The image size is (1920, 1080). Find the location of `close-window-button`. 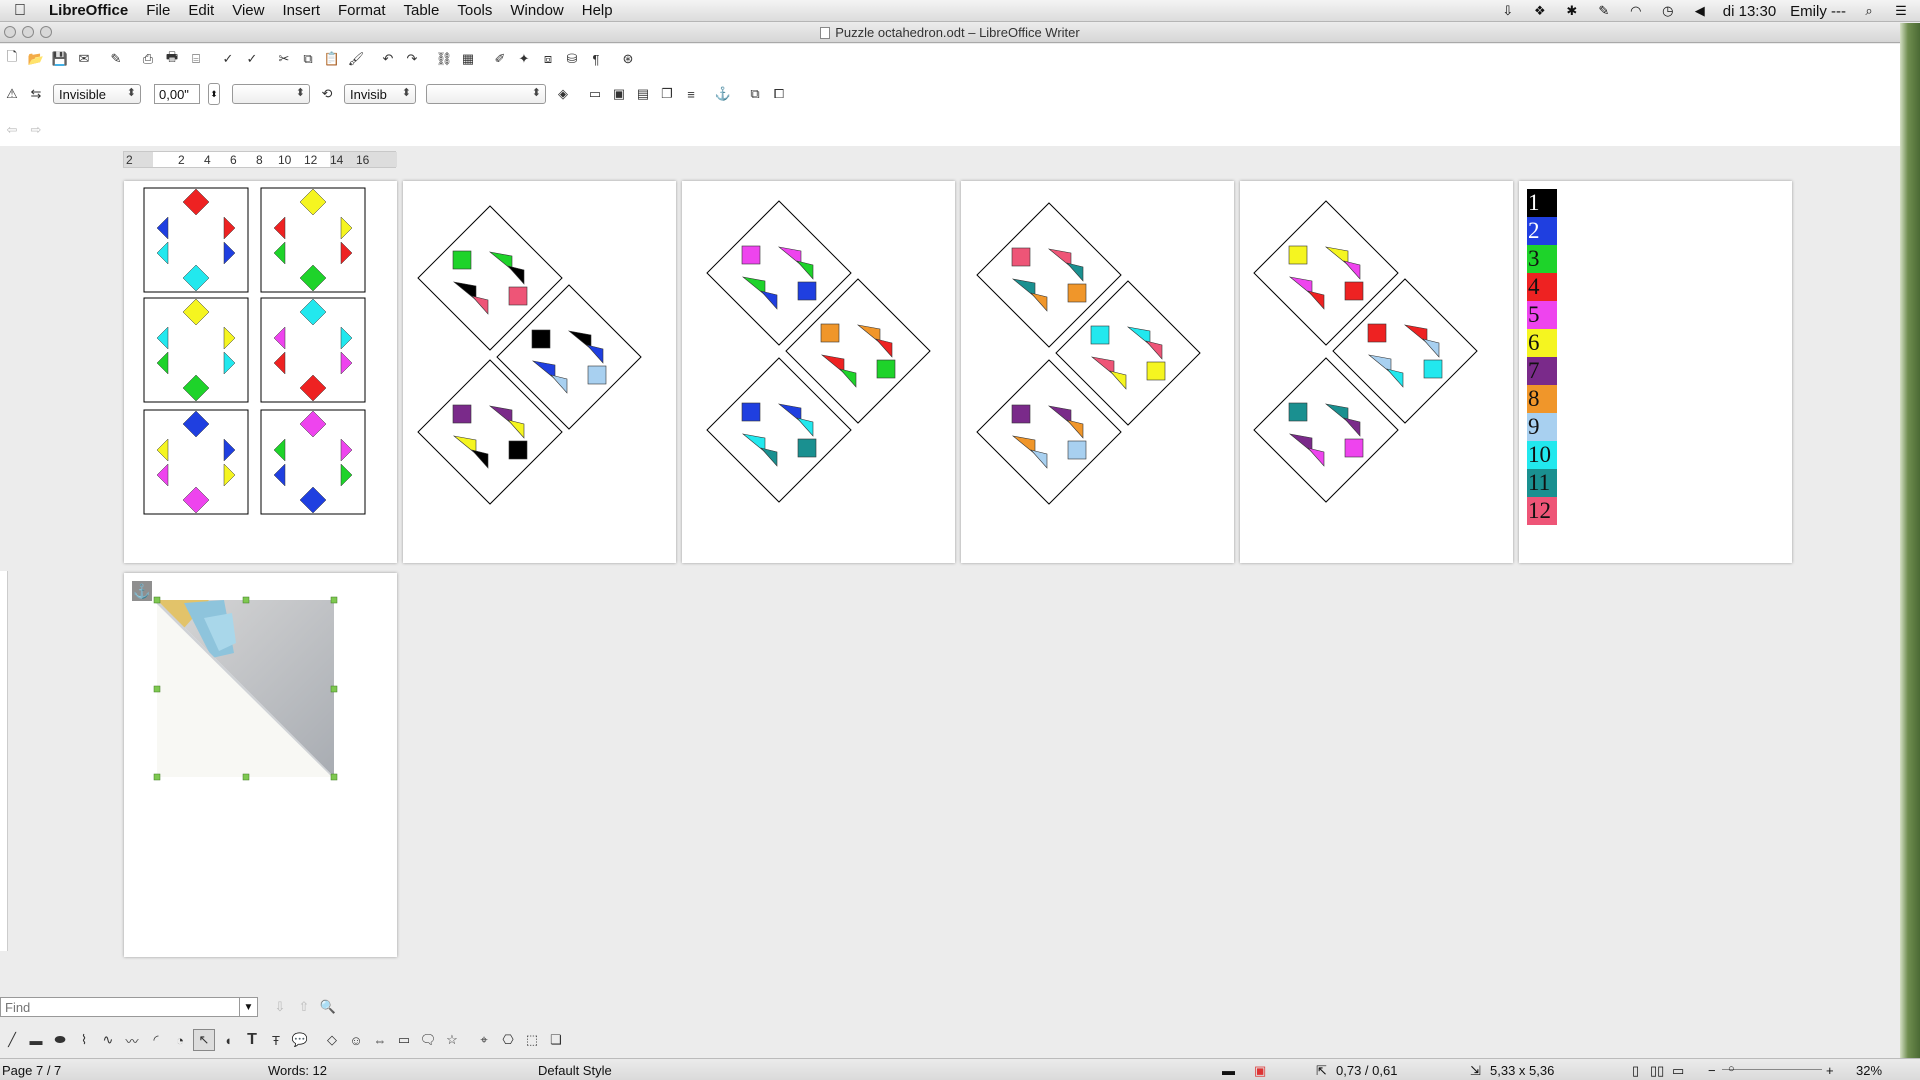

close-window-button is located at coordinates (10, 32).